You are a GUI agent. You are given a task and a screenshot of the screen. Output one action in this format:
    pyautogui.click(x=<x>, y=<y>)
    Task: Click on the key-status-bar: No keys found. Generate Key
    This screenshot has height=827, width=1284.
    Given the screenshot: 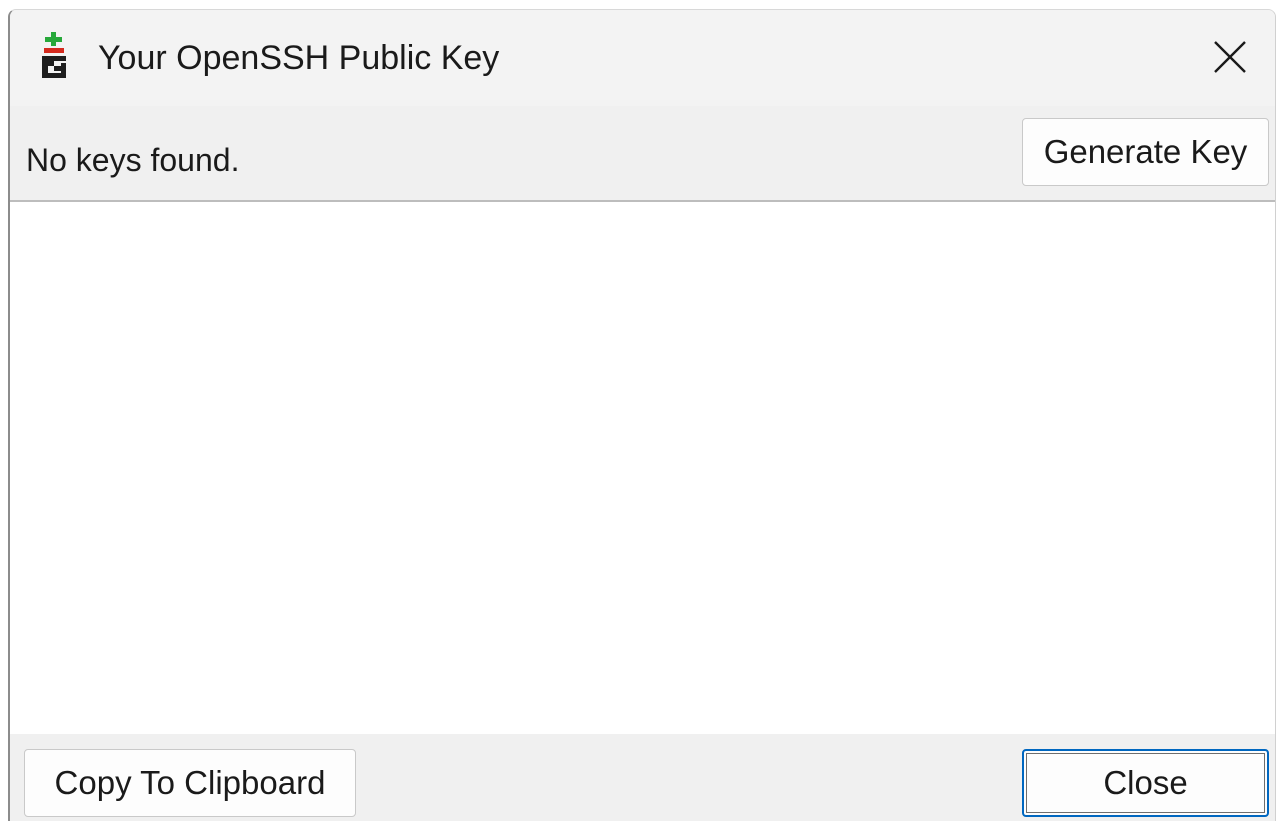 What is the action you would take?
    pyautogui.click(x=642, y=153)
    